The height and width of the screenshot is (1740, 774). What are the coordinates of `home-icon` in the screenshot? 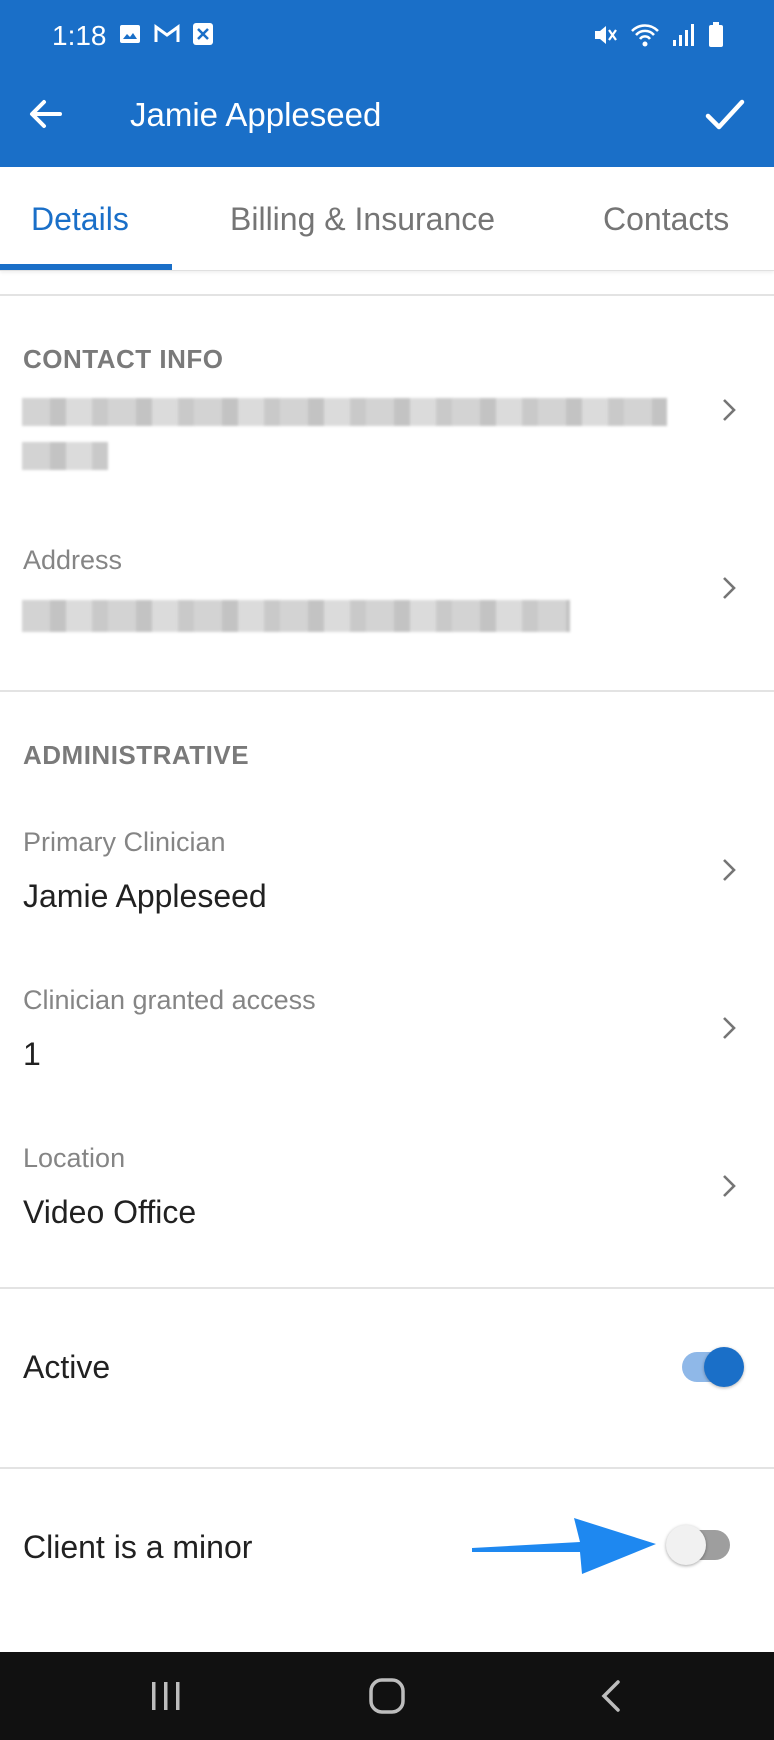 It's located at (387, 1696).